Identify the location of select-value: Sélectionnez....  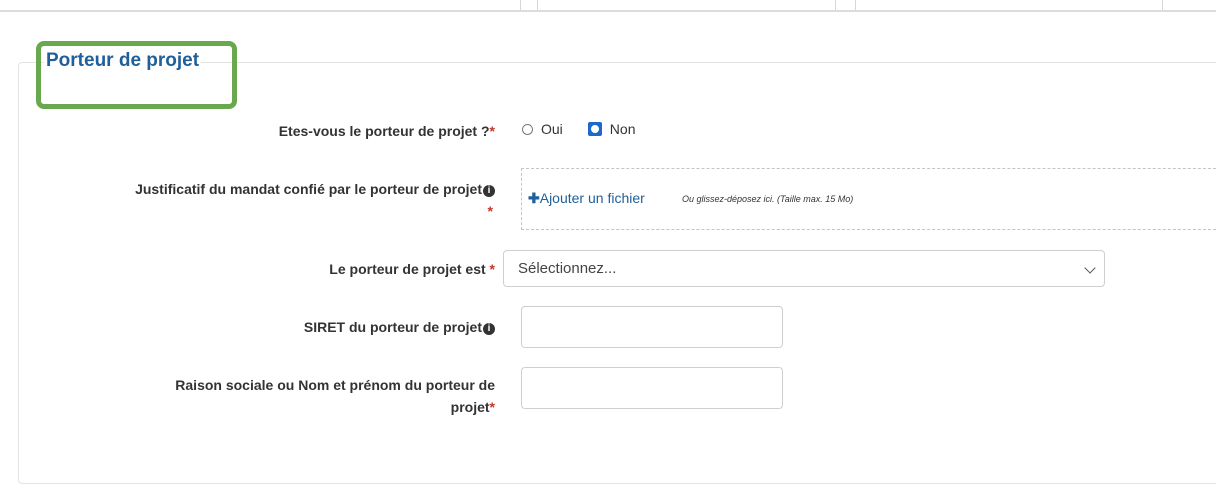
(567, 268).